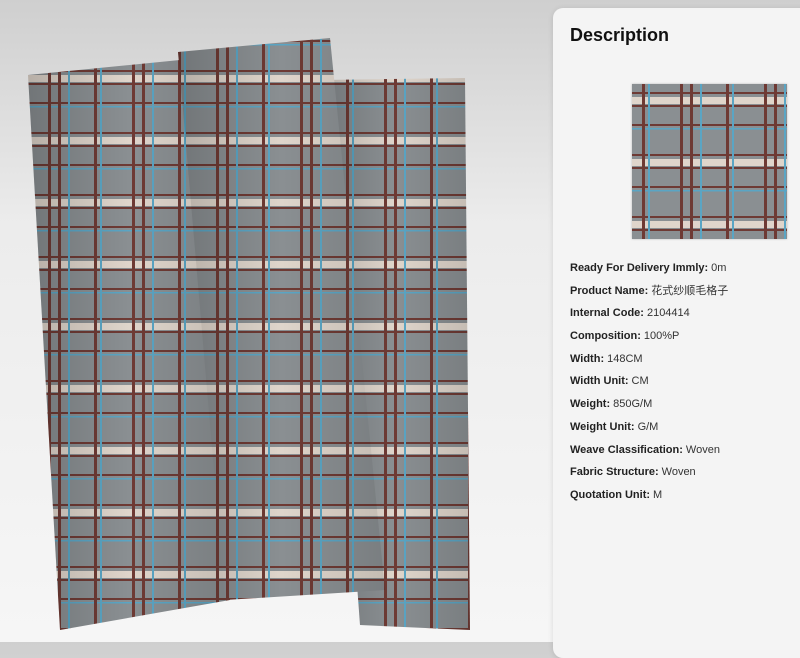 This screenshot has height=658, width=800. Describe the element at coordinates (640, 381) in the screenshot. I see `spec-value: CM` at that location.